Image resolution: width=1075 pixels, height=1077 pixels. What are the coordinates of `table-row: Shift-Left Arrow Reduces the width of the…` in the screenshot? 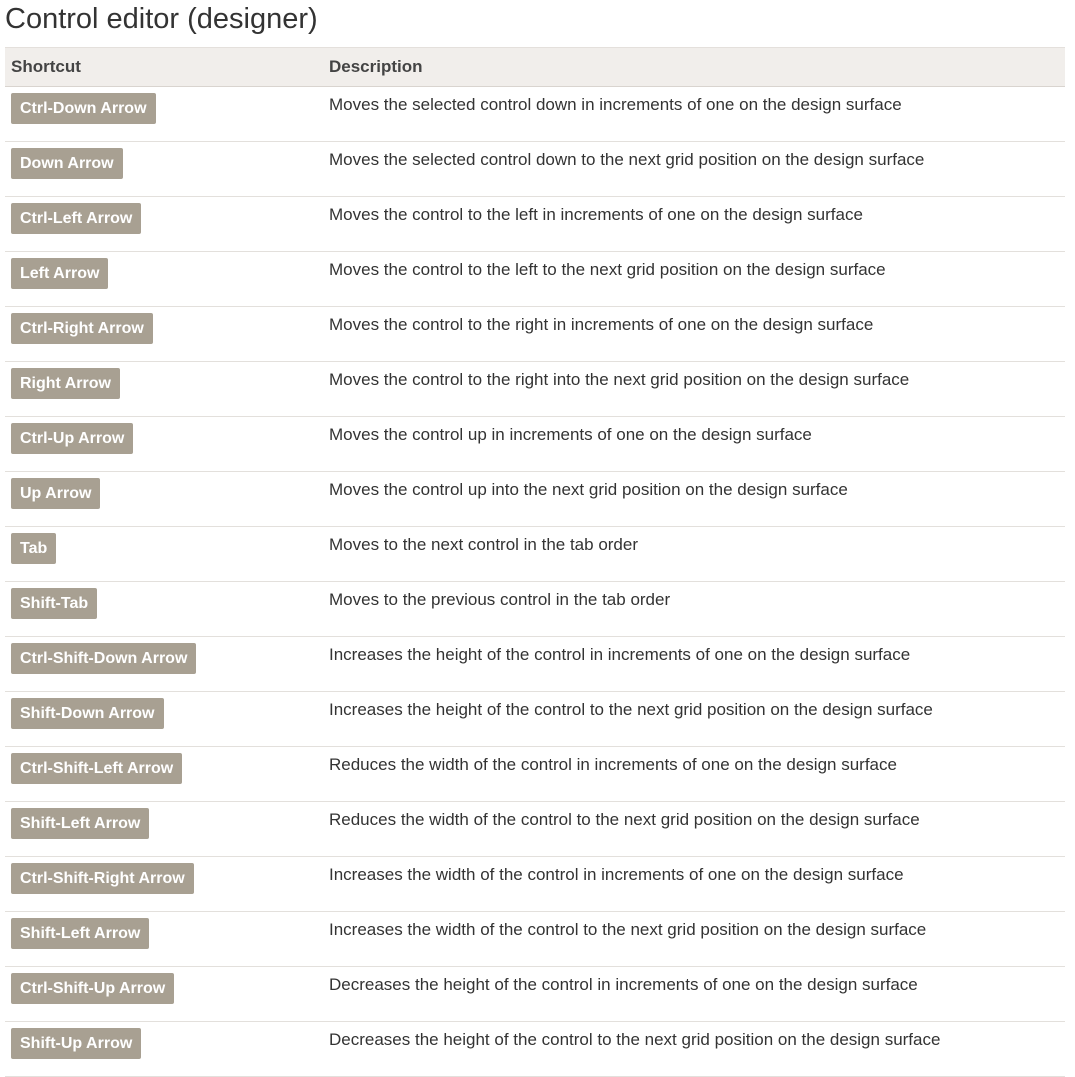 It's located at (535, 829).